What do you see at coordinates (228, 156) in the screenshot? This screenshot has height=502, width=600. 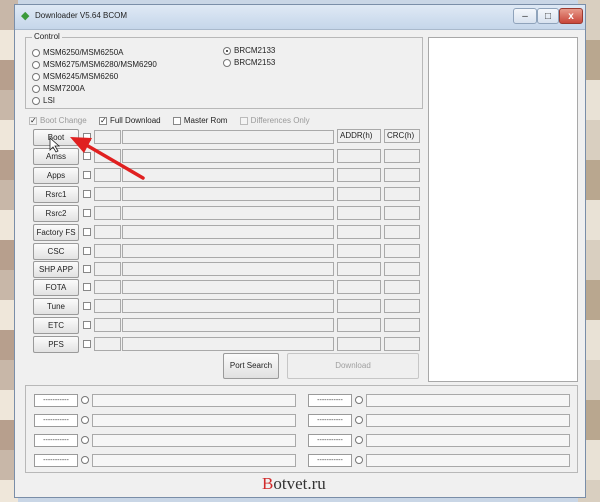 I see `amss-path-field` at bounding box center [228, 156].